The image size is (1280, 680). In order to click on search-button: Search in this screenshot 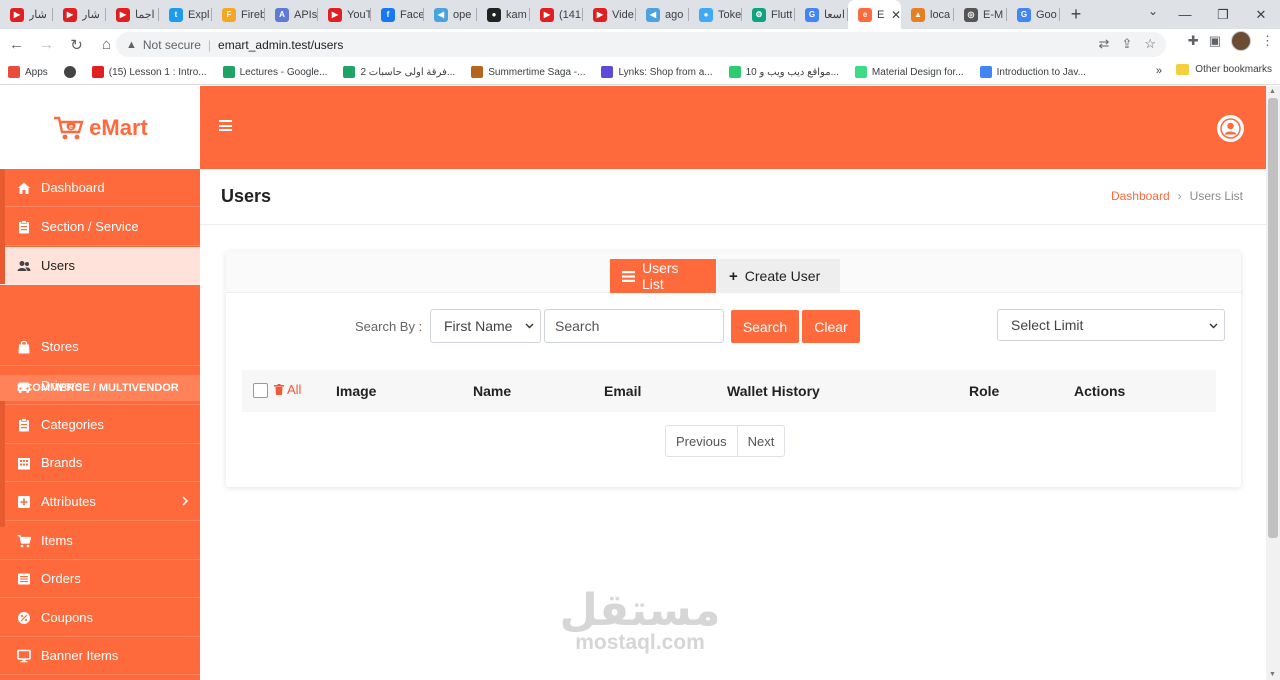, I will do `click(765, 326)`.